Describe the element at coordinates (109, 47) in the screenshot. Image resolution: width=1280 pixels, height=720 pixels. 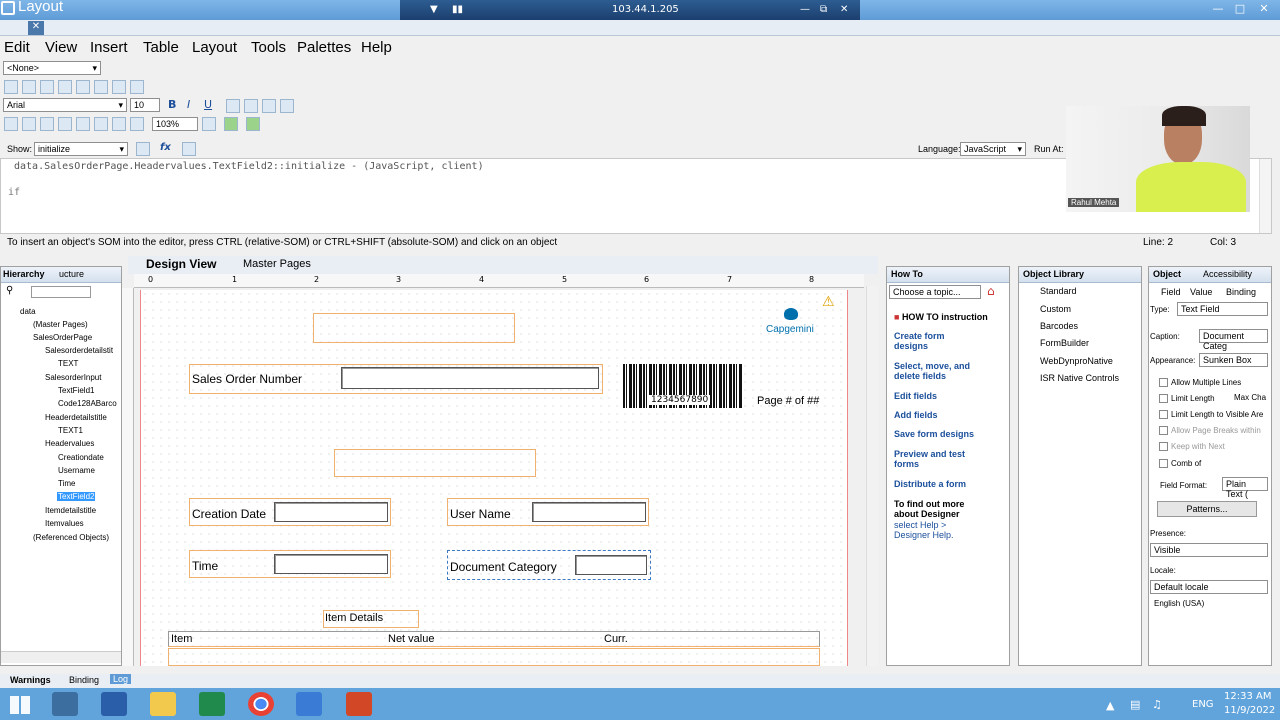
I see `menu-insert: Insert` at that location.